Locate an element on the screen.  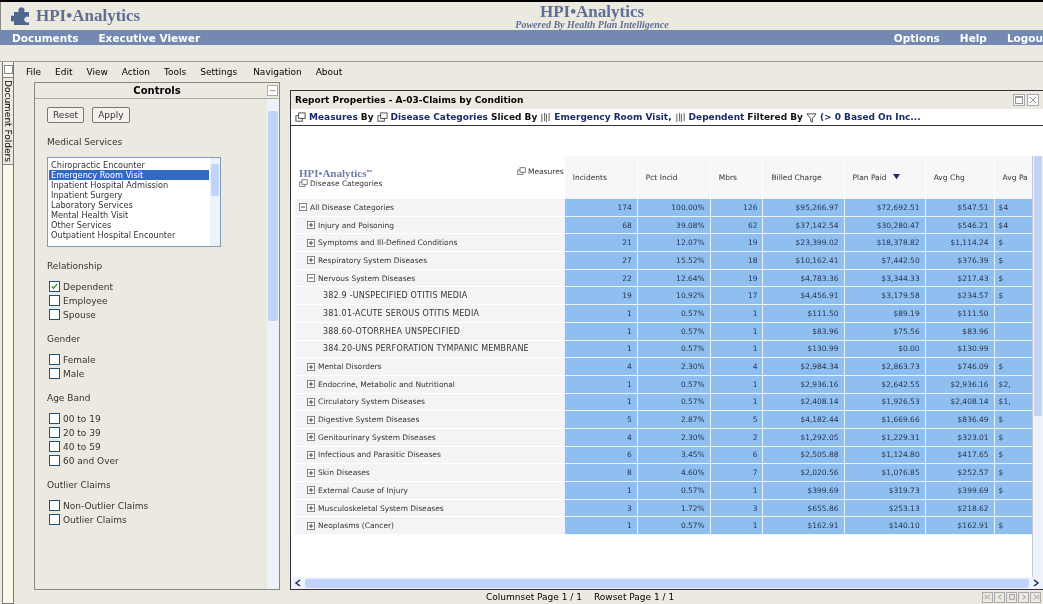
minus-icon is located at coordinates (272, 90).